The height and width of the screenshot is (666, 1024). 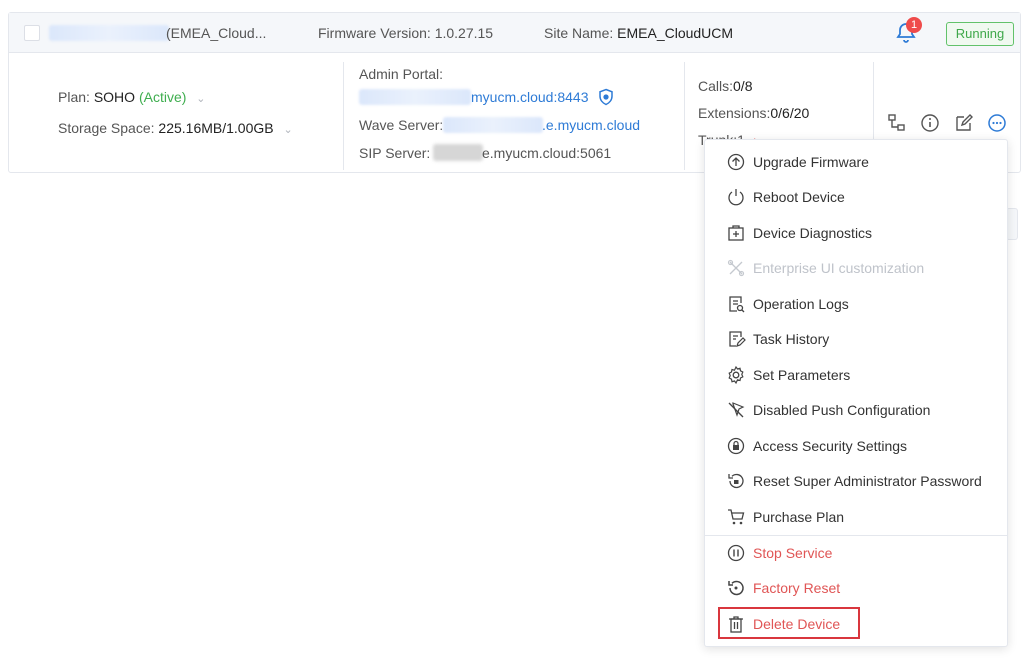 What do you see at coordinates (867, 481) in the screenshot?
I see `menu-item-label: Reset Super Administrator Password` at bounding box center [867, 481].